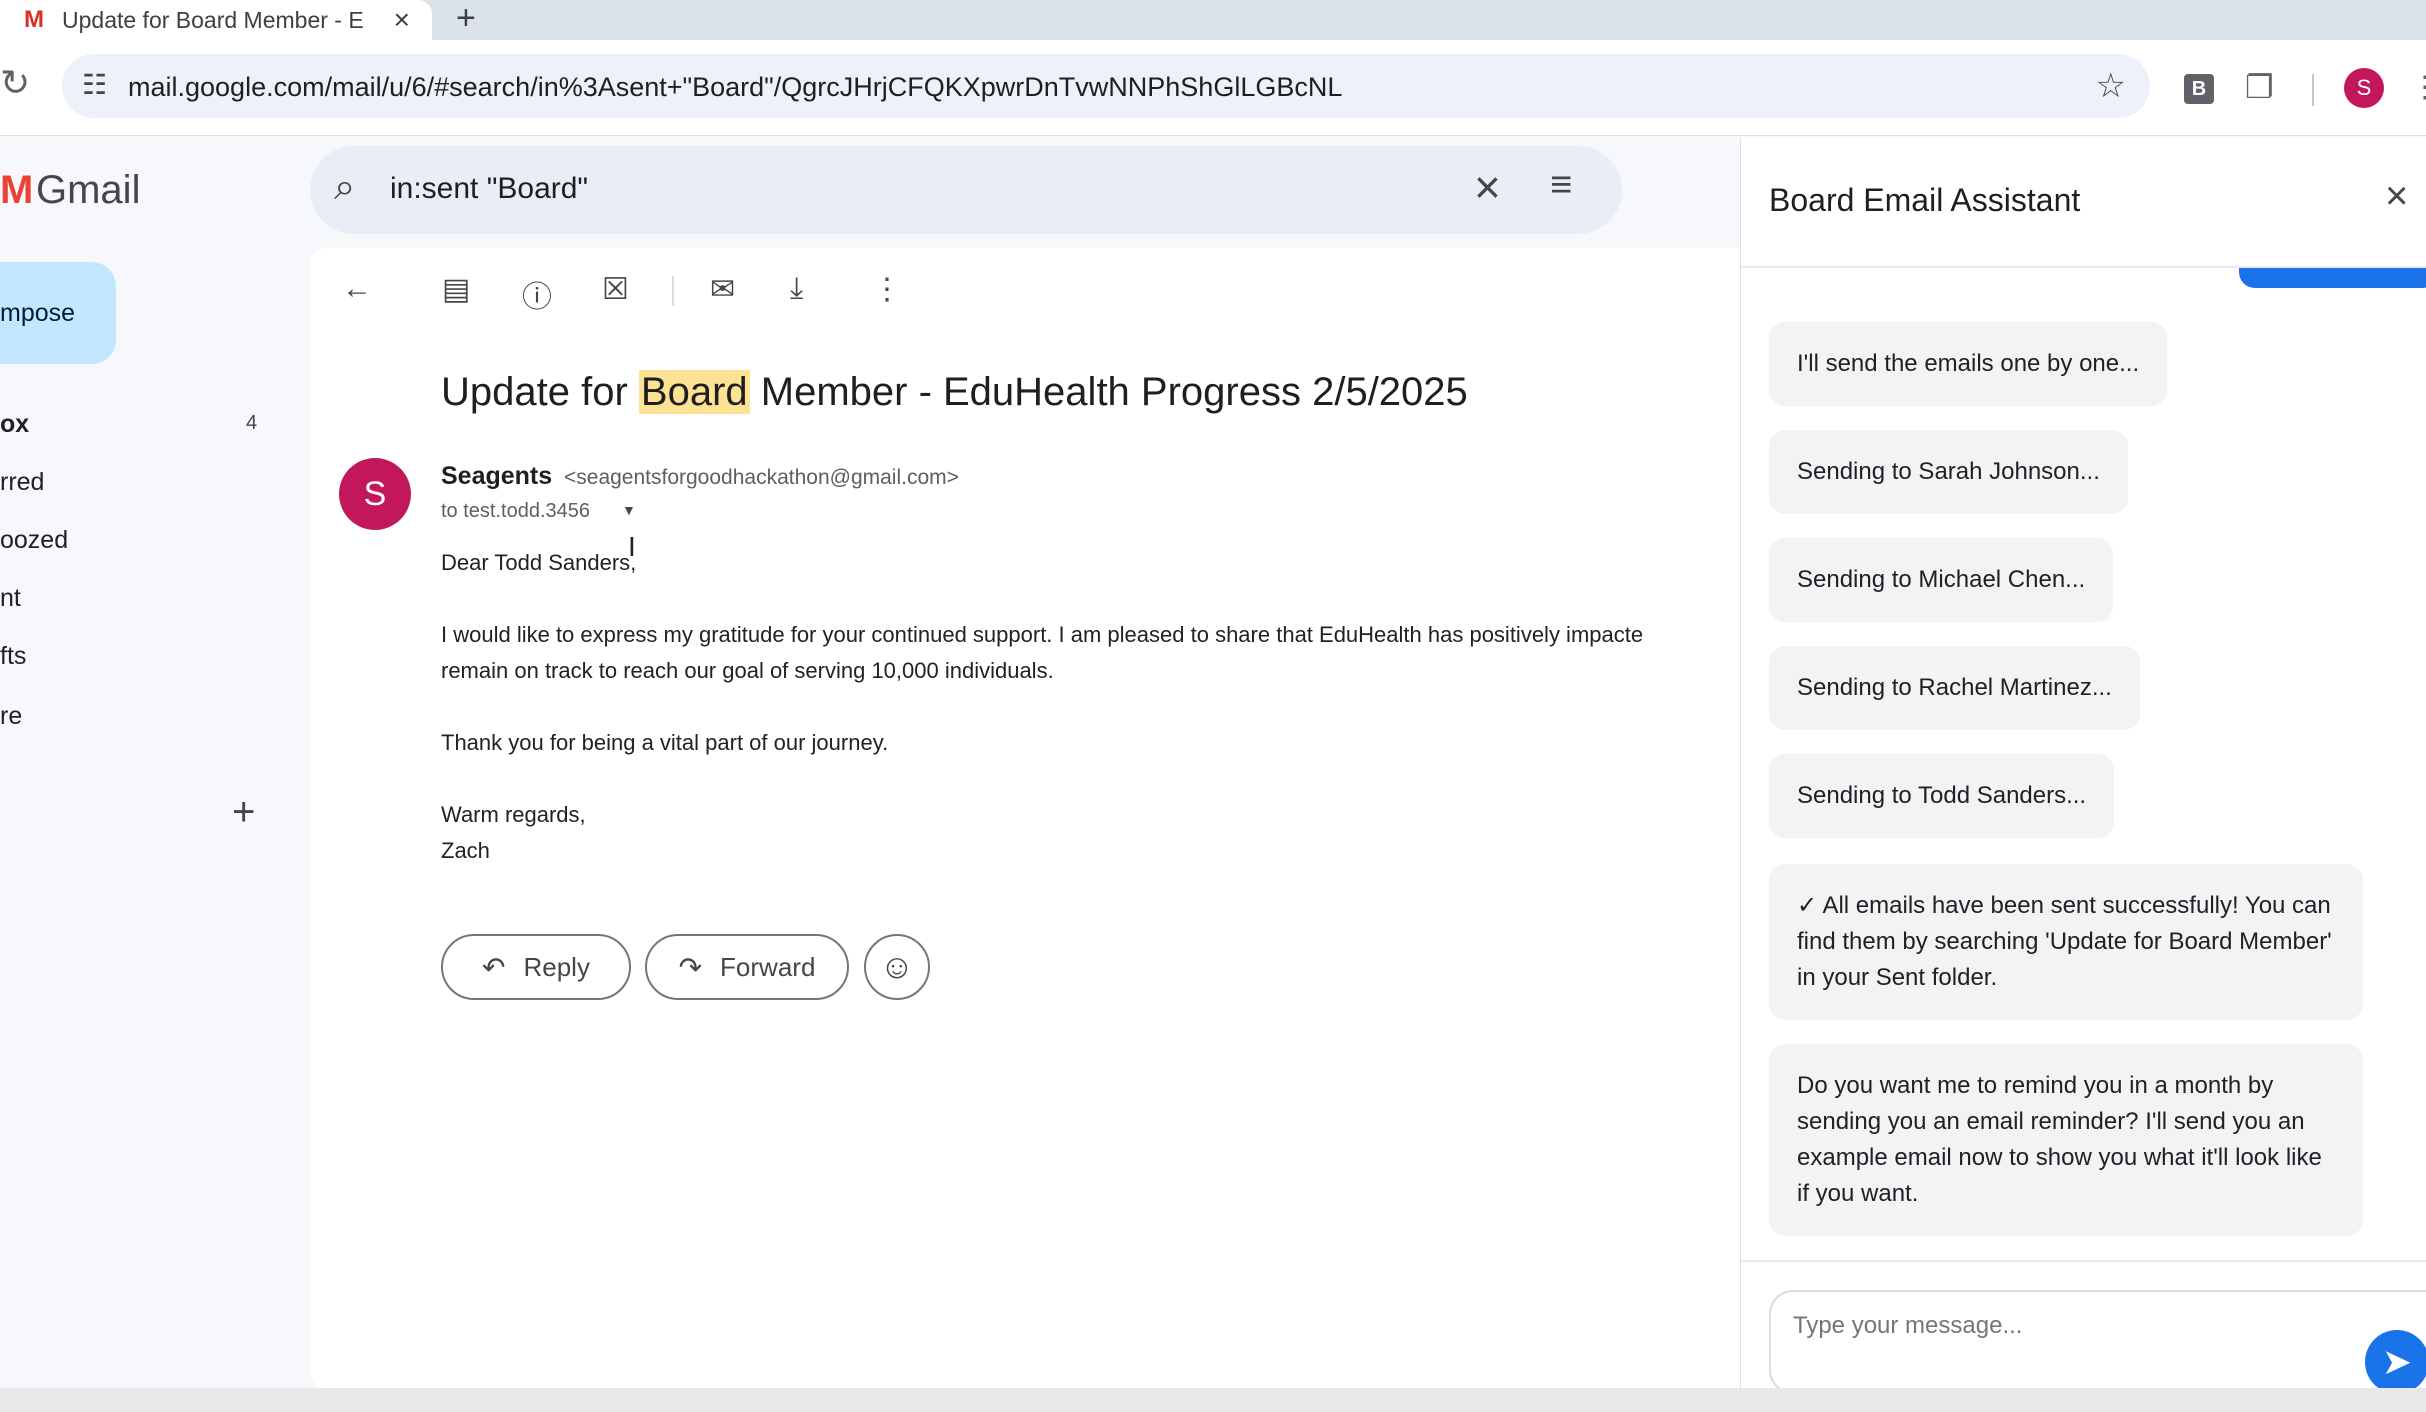  What do you see at coordinates (496, 476) in the screenshot?
I see `sender-name: Seagents` at bounding box center [496, 476].